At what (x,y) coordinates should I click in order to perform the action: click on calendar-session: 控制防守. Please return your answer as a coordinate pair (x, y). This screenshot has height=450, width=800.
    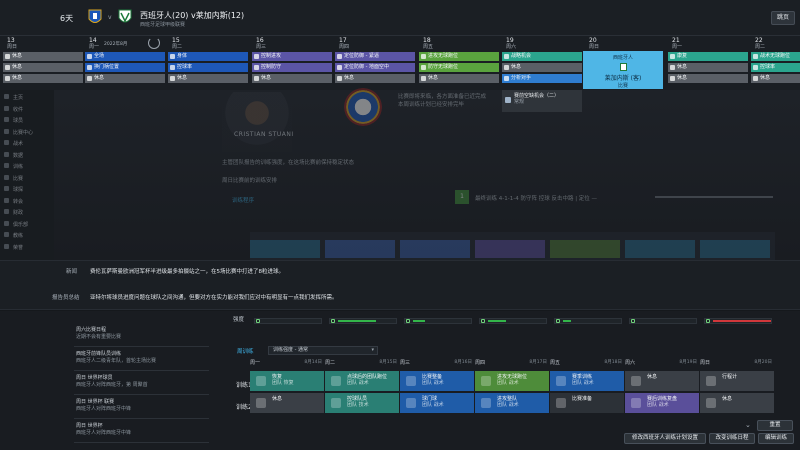
    Looking at the image, I should click on (292, 67).